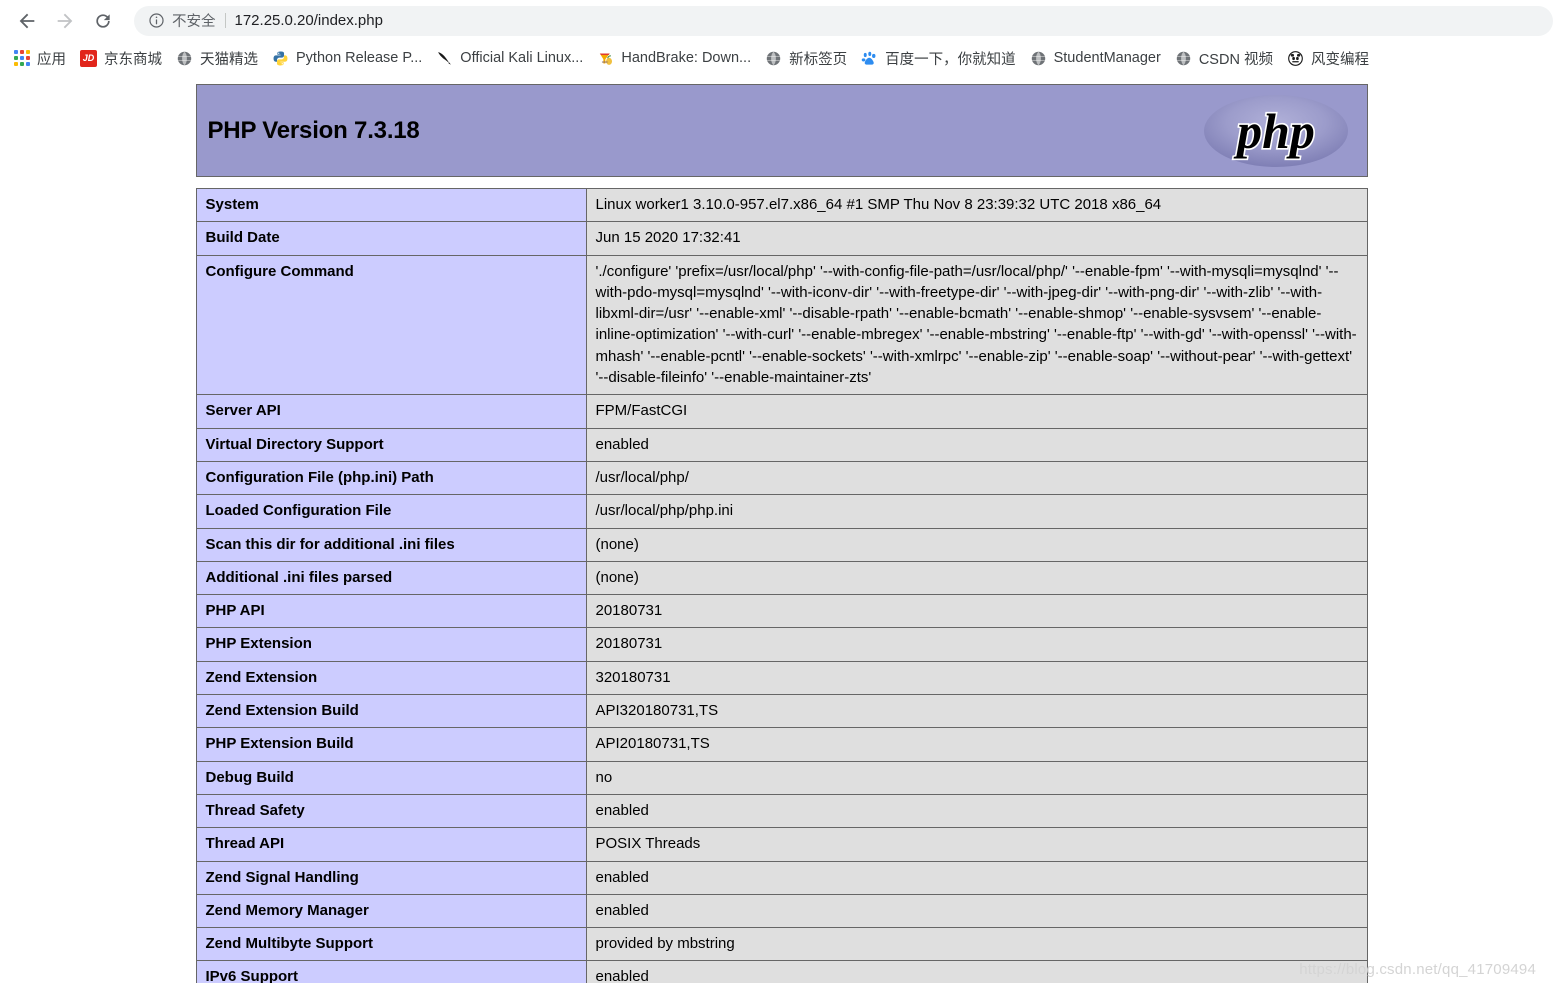 The image size is (1563, 983). What do you see at coordinates (156, 20) in the screenshot?
I see `info-circle-icon` at bounding box center [156, 20].